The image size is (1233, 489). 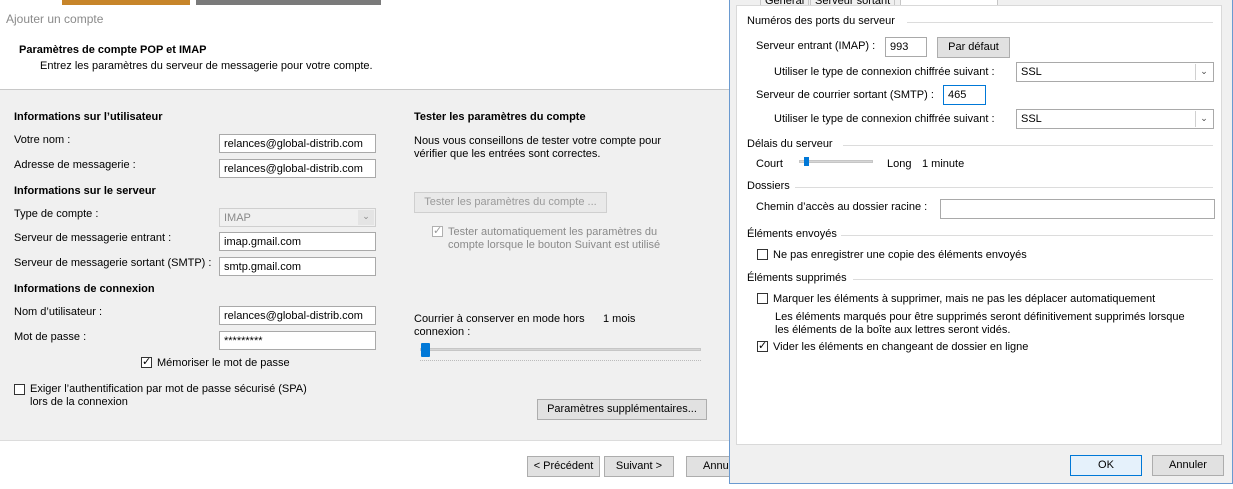 What do you see at coordinates (842, 207) in the screenshot?
I see `root-folder-label: Chemin d’accès au dossier racine :` at bounding box center [842, 207].